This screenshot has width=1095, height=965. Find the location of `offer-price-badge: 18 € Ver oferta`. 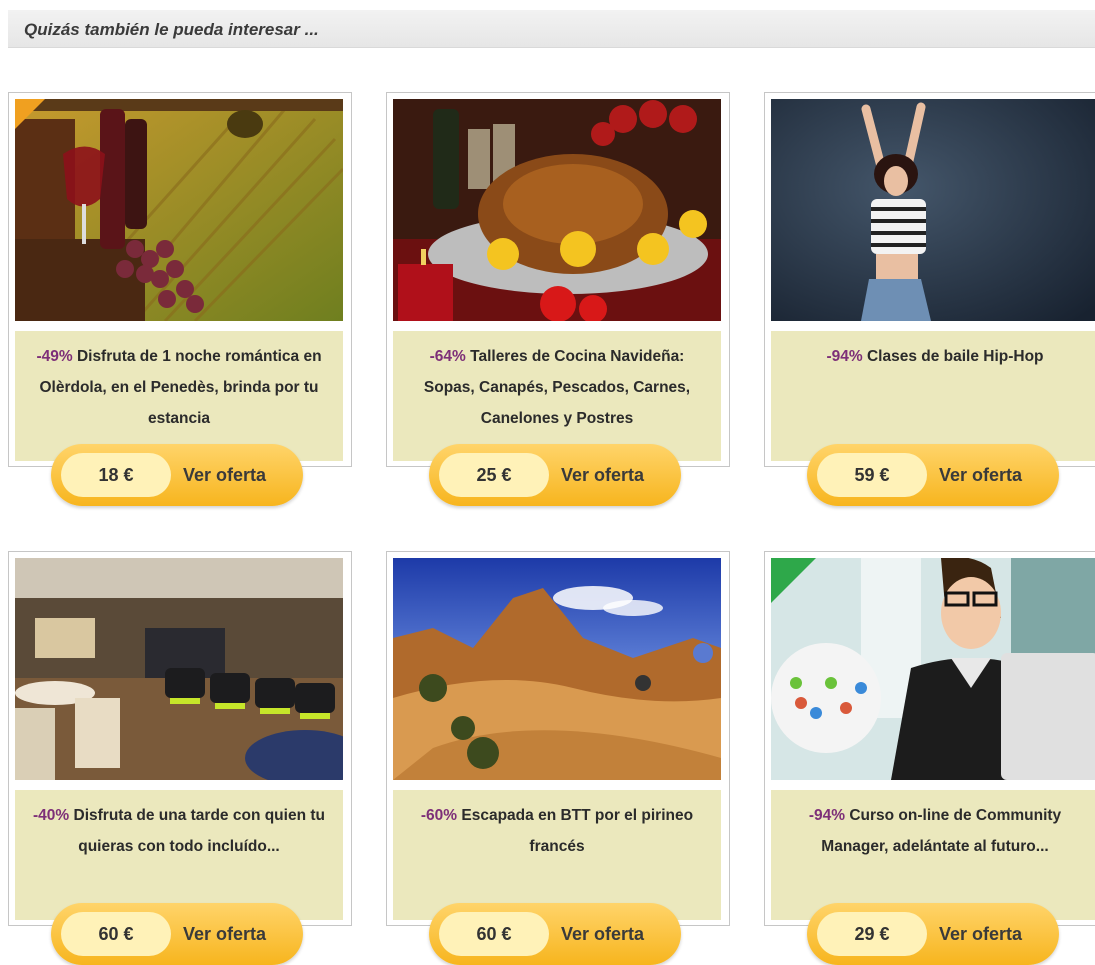

offer-price-badge: 18 € Ver oferta is located at coordinates (177, 475).